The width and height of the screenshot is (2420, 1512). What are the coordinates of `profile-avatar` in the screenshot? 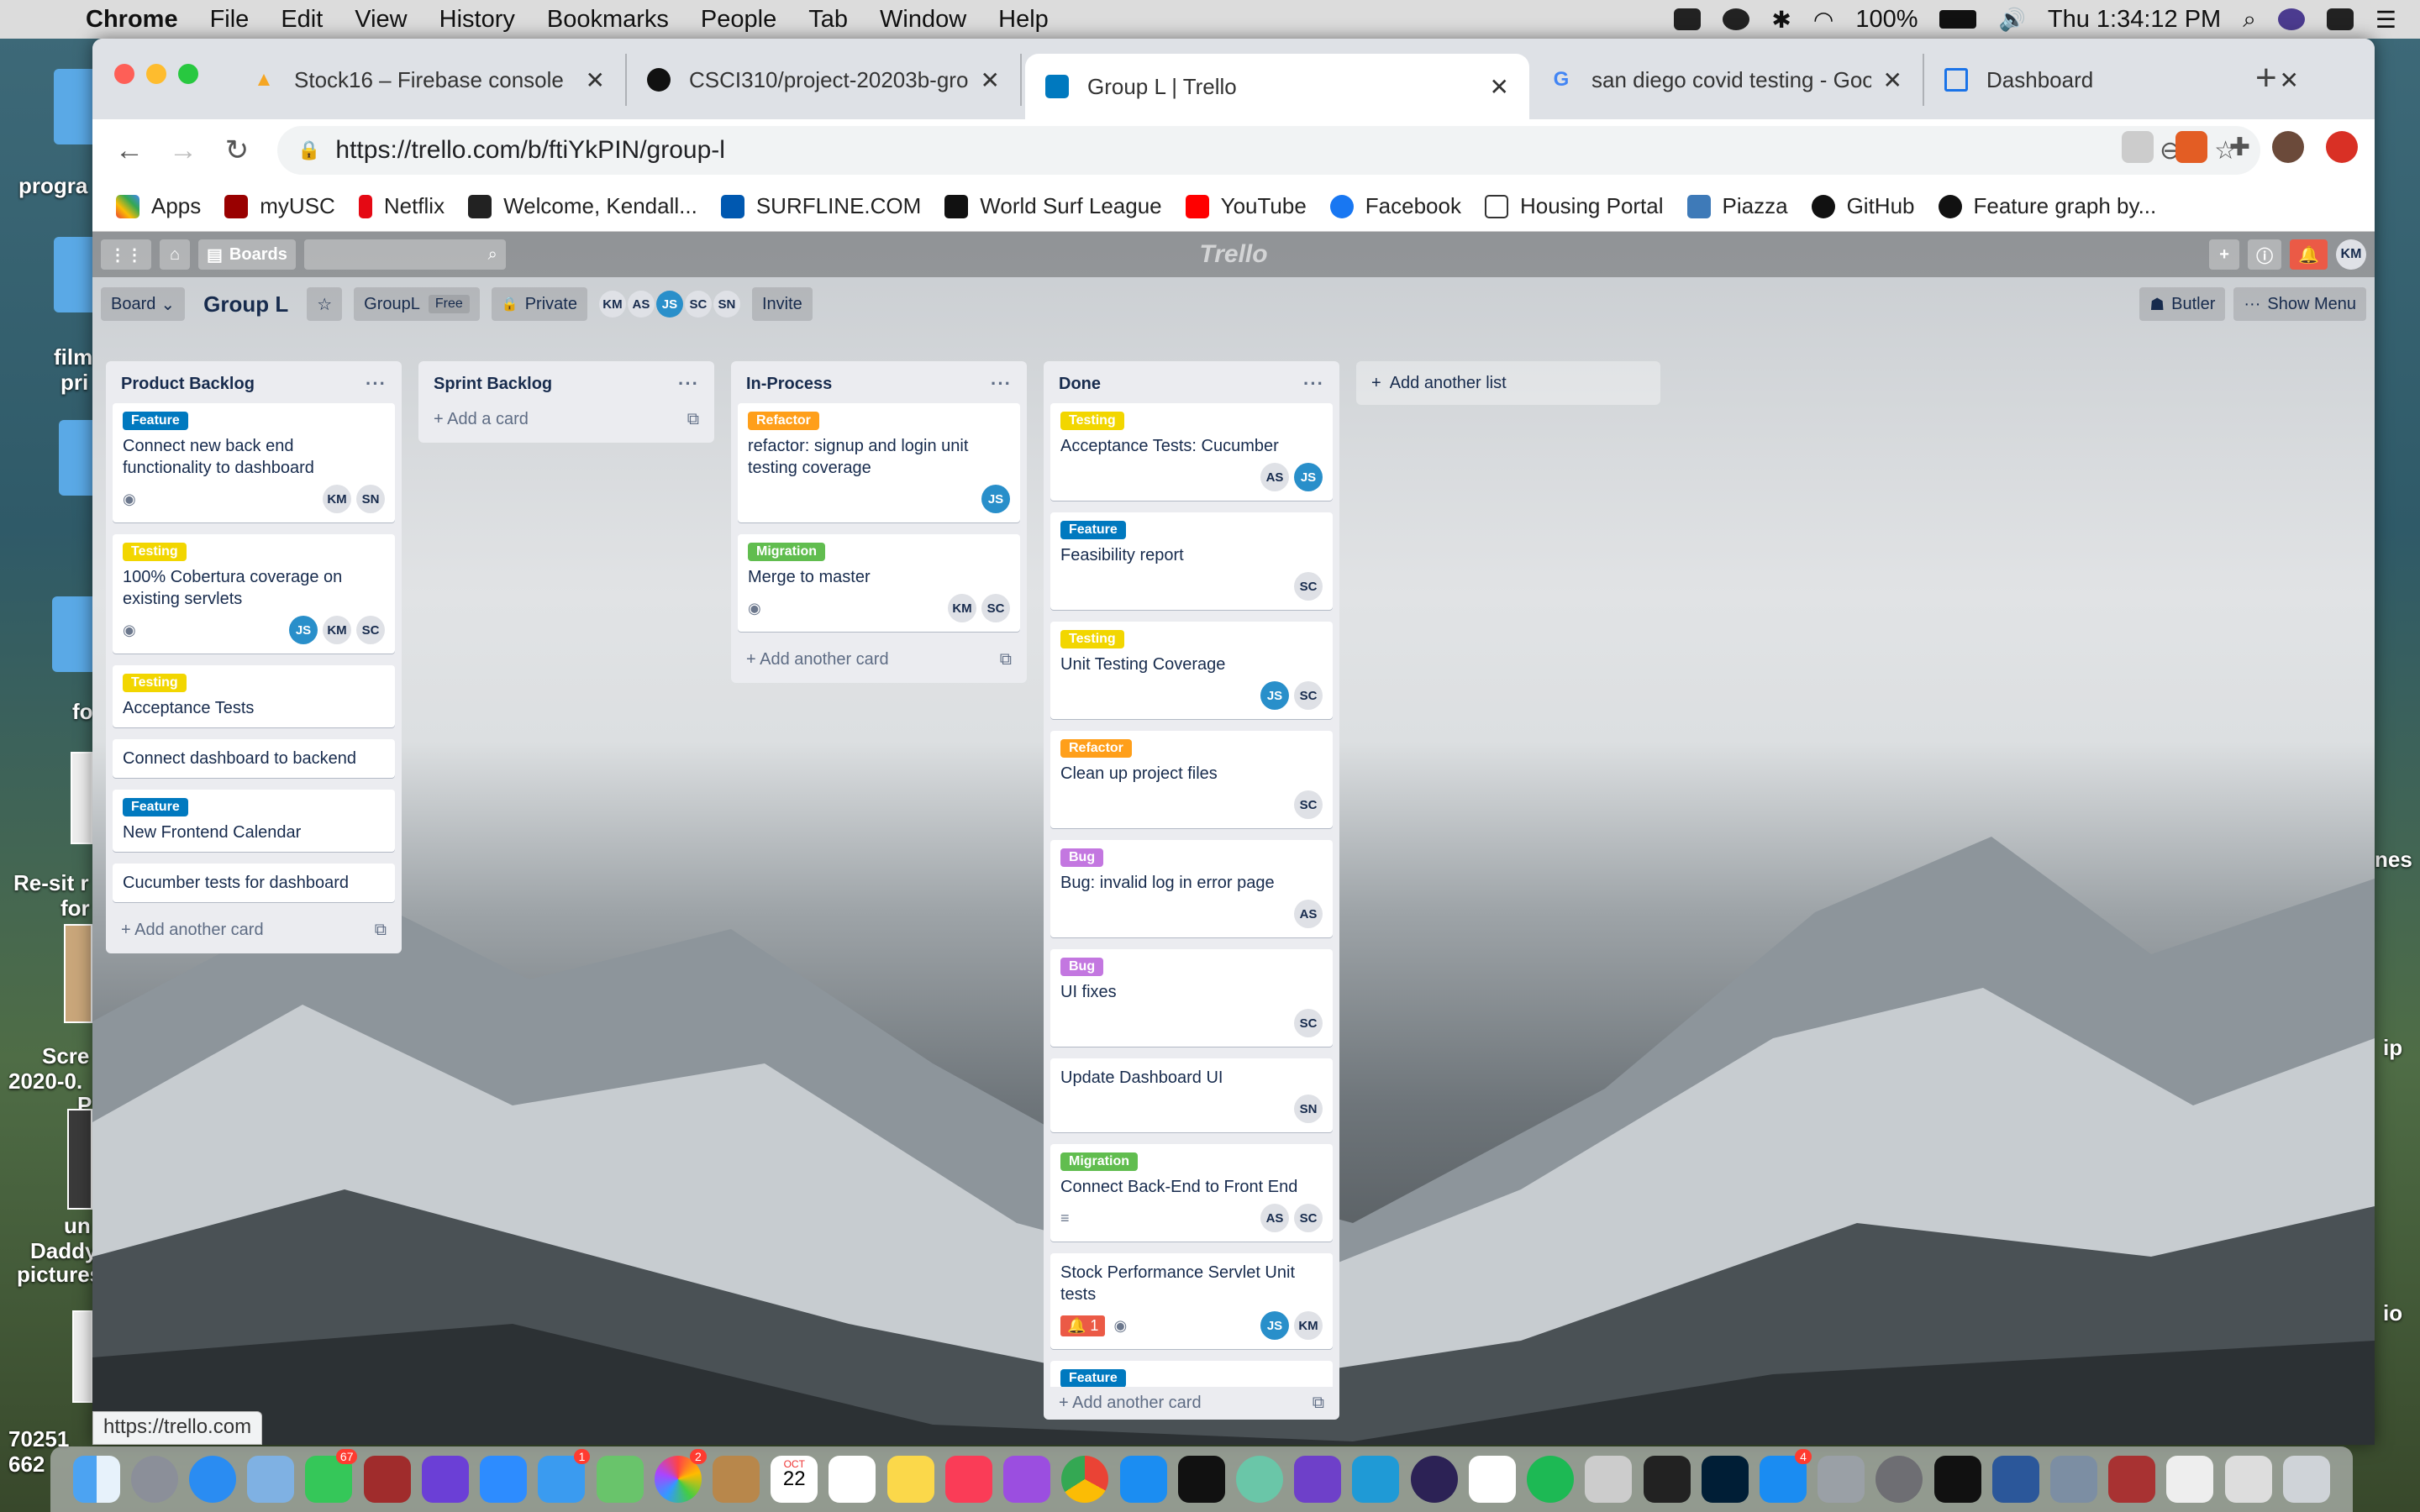 It's located at (2288, 147).